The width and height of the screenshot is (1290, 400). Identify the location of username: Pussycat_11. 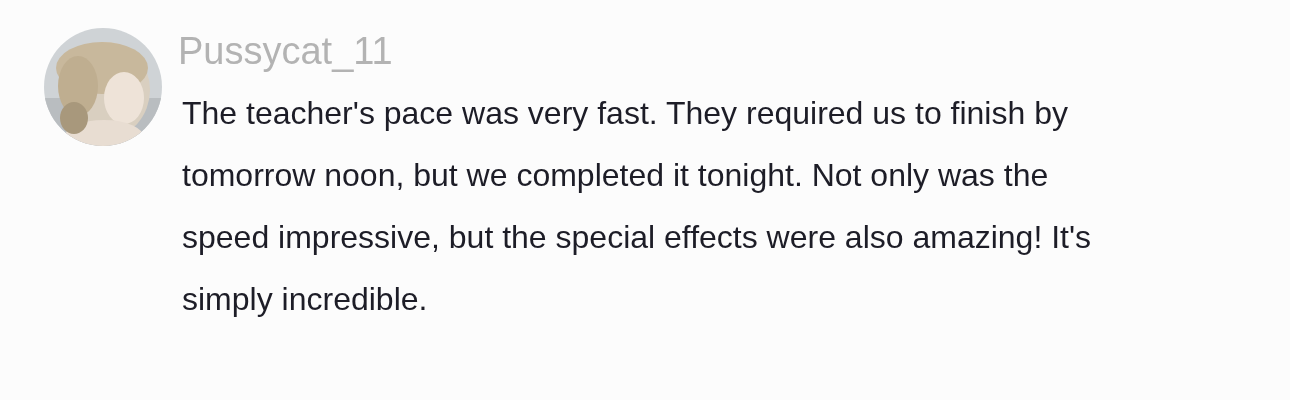
(285, 51).